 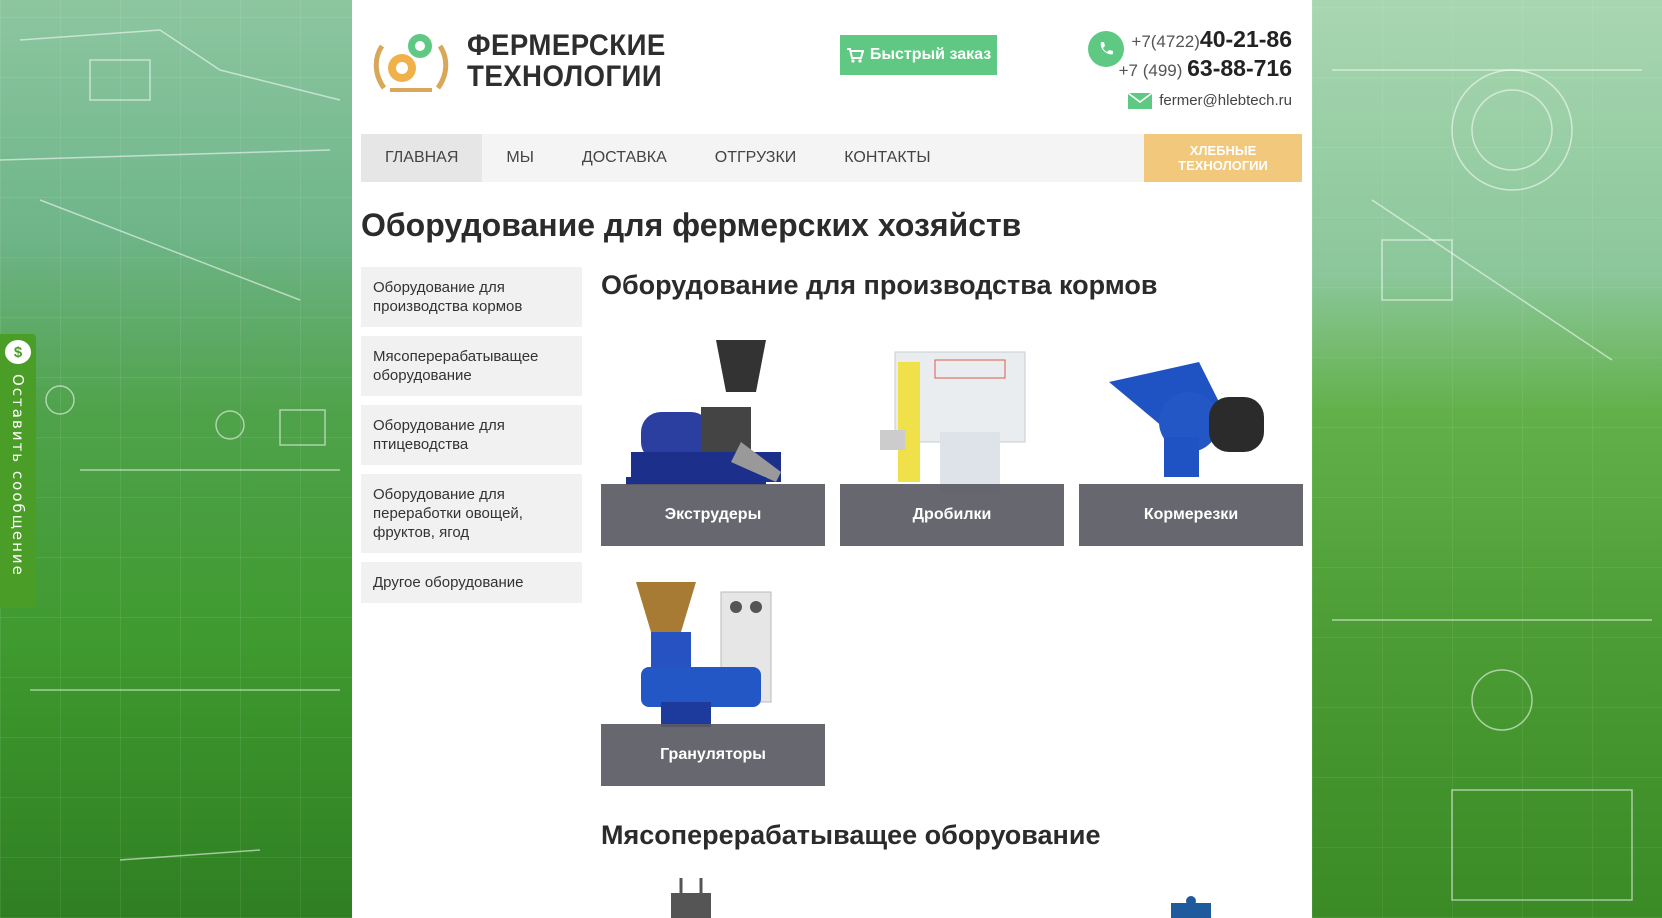 What do you see at coordinates (855, 55) in the screenshot?
I see `cart-icon` at bounding box center [855, 55].